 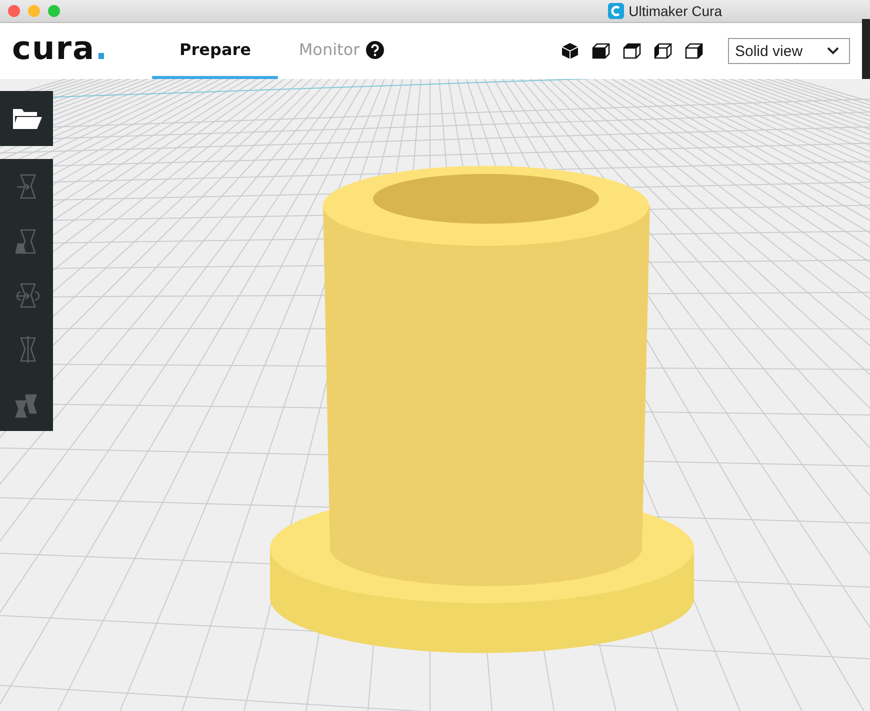 I want to click on view-mode-dropdown: Solid view, so click(x=789, y=51).